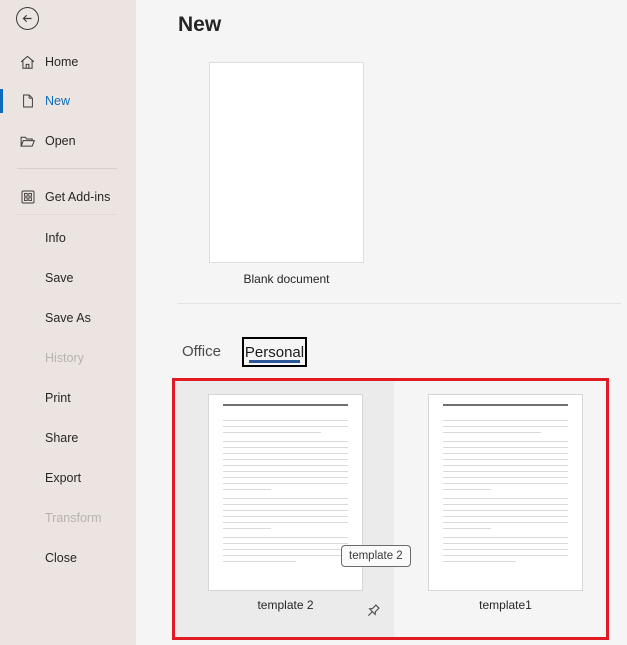 The image size is (627, 645). Describe the element at coordinates (27, 197) in the screenshot. I see `add-ins-grid-icon` at that location.